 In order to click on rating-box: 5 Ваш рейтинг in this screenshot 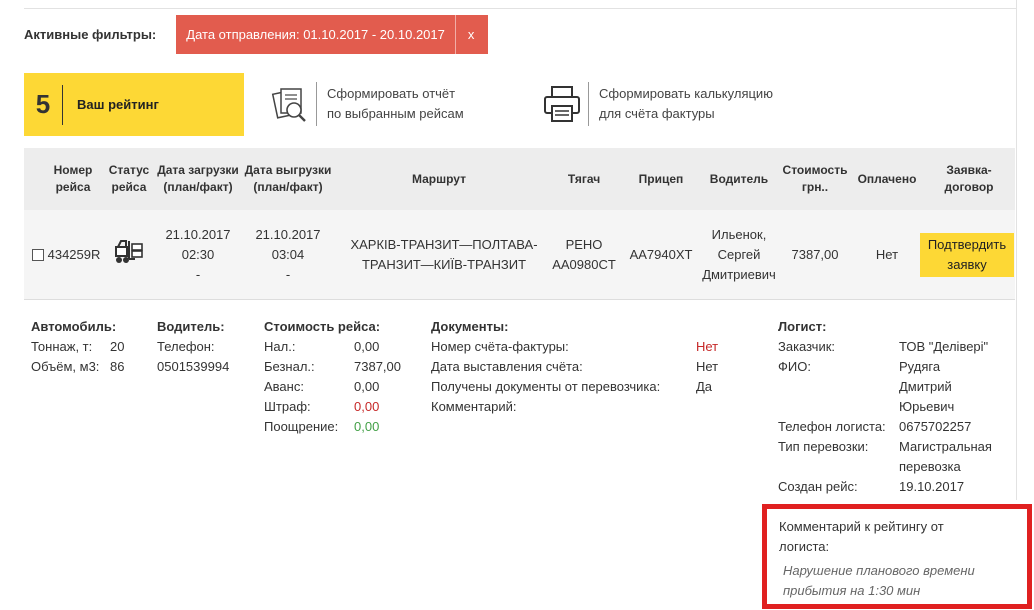, I will do `click(134, 104)`.